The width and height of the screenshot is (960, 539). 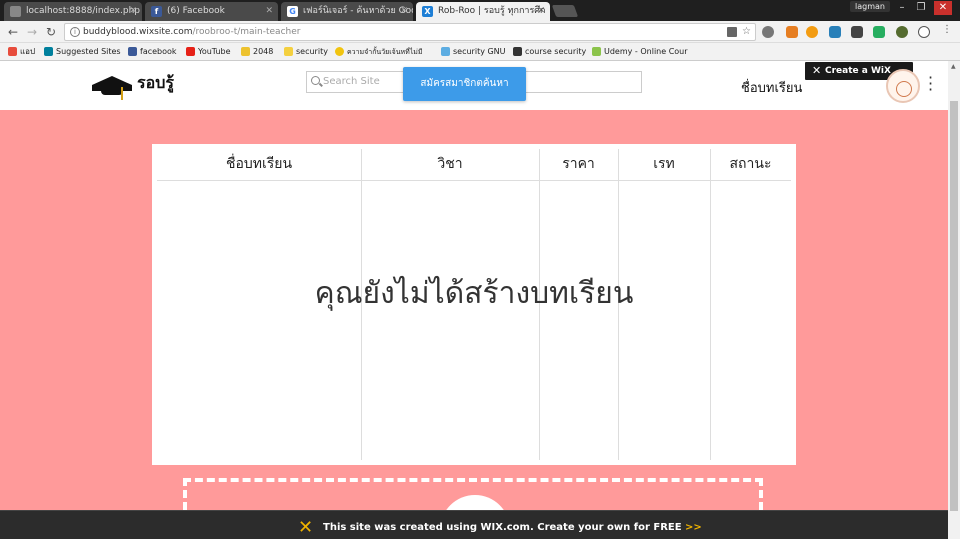 I want to click on tab-robroo: X Rob-Roo | รอบรู้ ทุกการศึก ✕, so click(x=483, y=11).